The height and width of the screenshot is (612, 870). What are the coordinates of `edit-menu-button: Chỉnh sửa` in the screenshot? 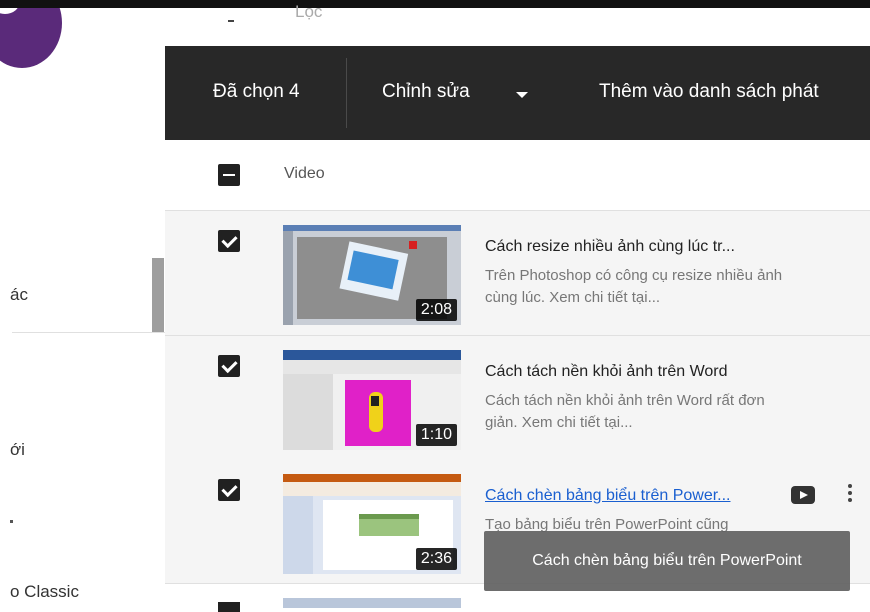 It's located at (426, 92).